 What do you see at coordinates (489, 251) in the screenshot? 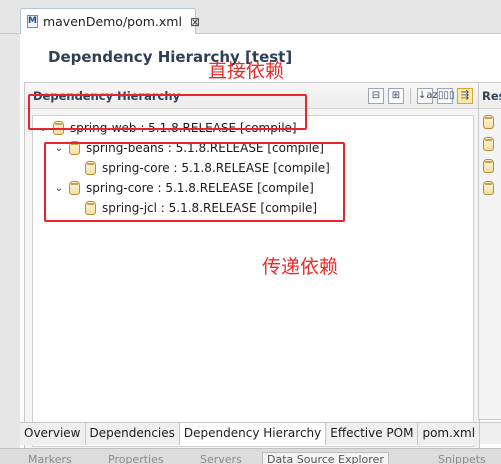
I see `resolved-dependencies-section: Res` at bounding box center [489, 251].